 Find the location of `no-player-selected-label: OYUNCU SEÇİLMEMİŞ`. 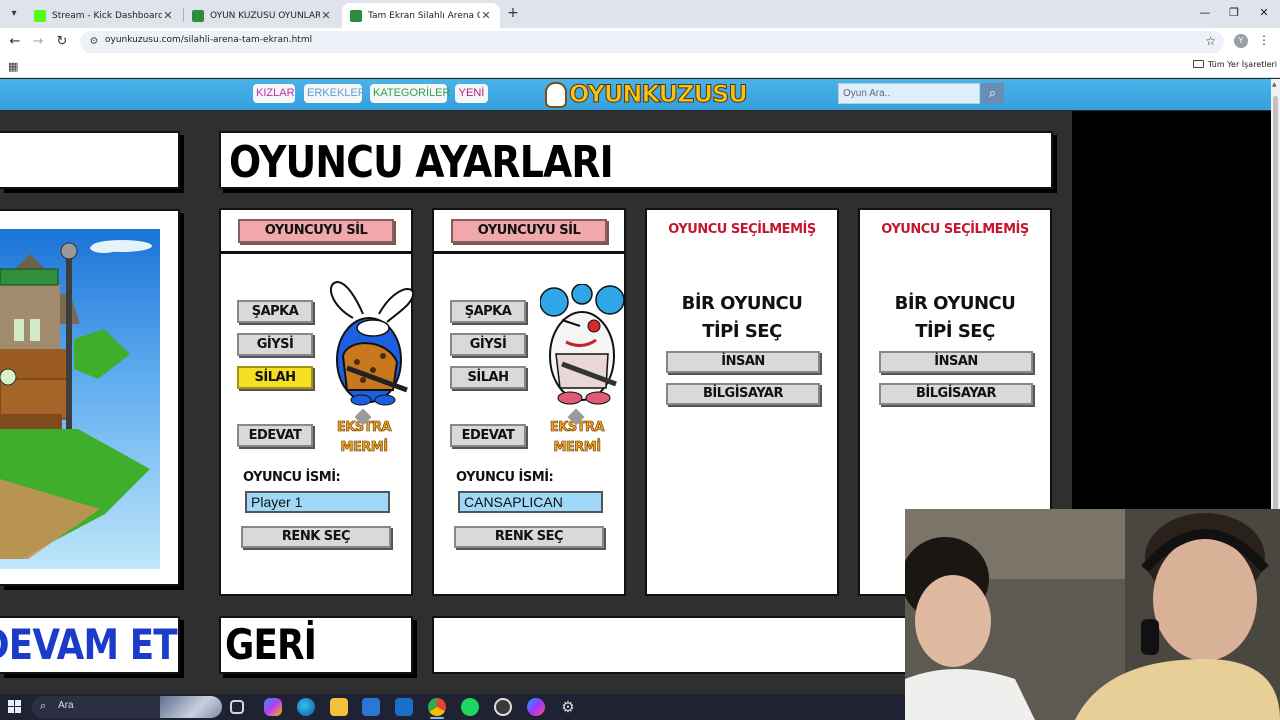

no-player-selected-label: OYUNCU SEÇİLMEMİŞ is located at coordinates (742, 229).